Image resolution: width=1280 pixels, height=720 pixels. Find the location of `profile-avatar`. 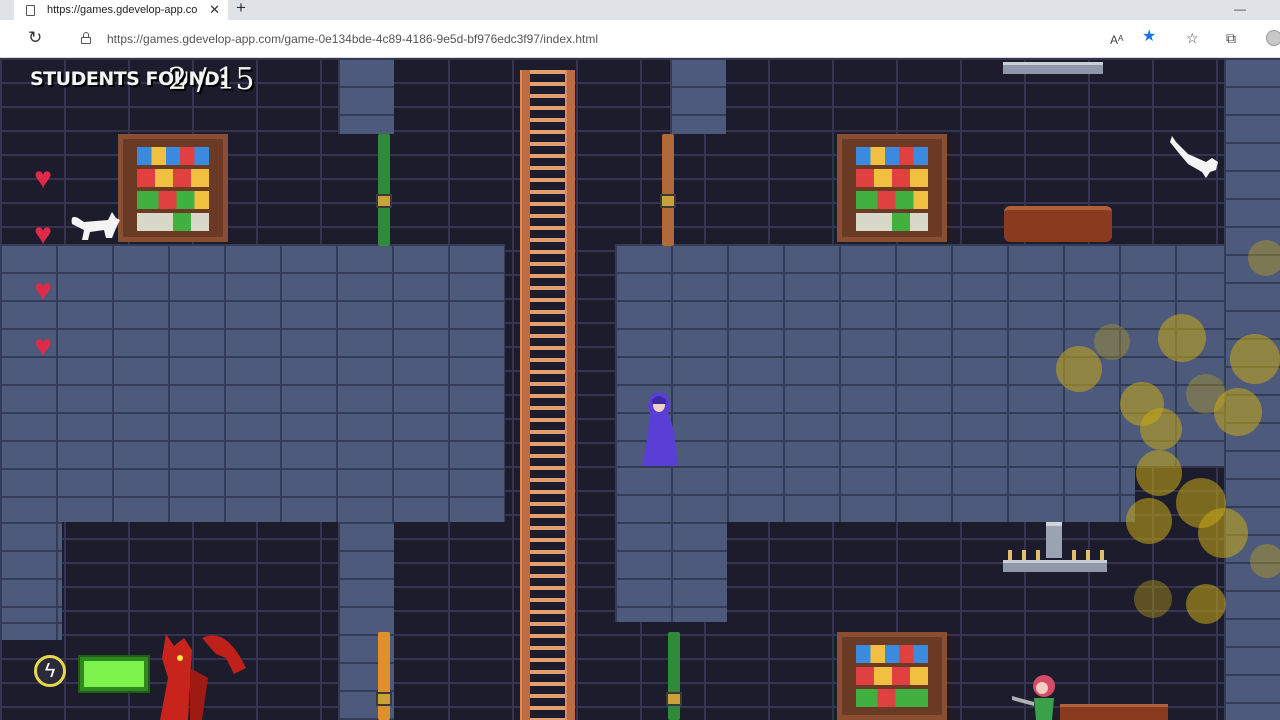

profile-avatar is located at coordinates (1273, 38).